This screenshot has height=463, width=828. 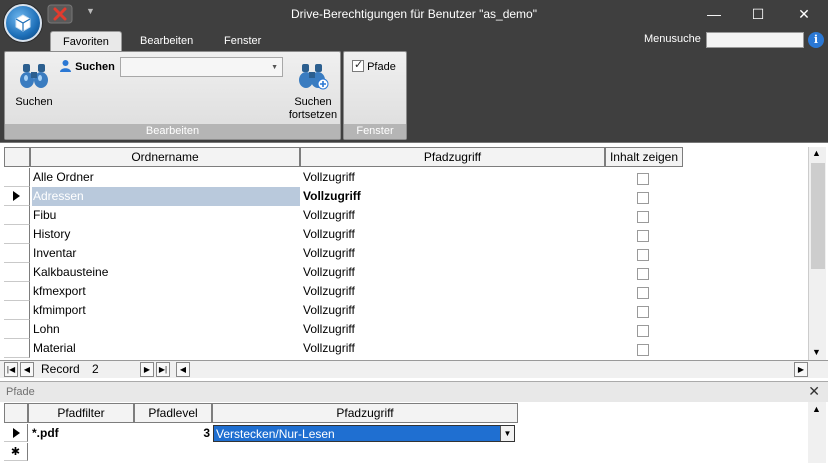 I want to click on suchen-inline: Suchen, so click(x=87, y=66).